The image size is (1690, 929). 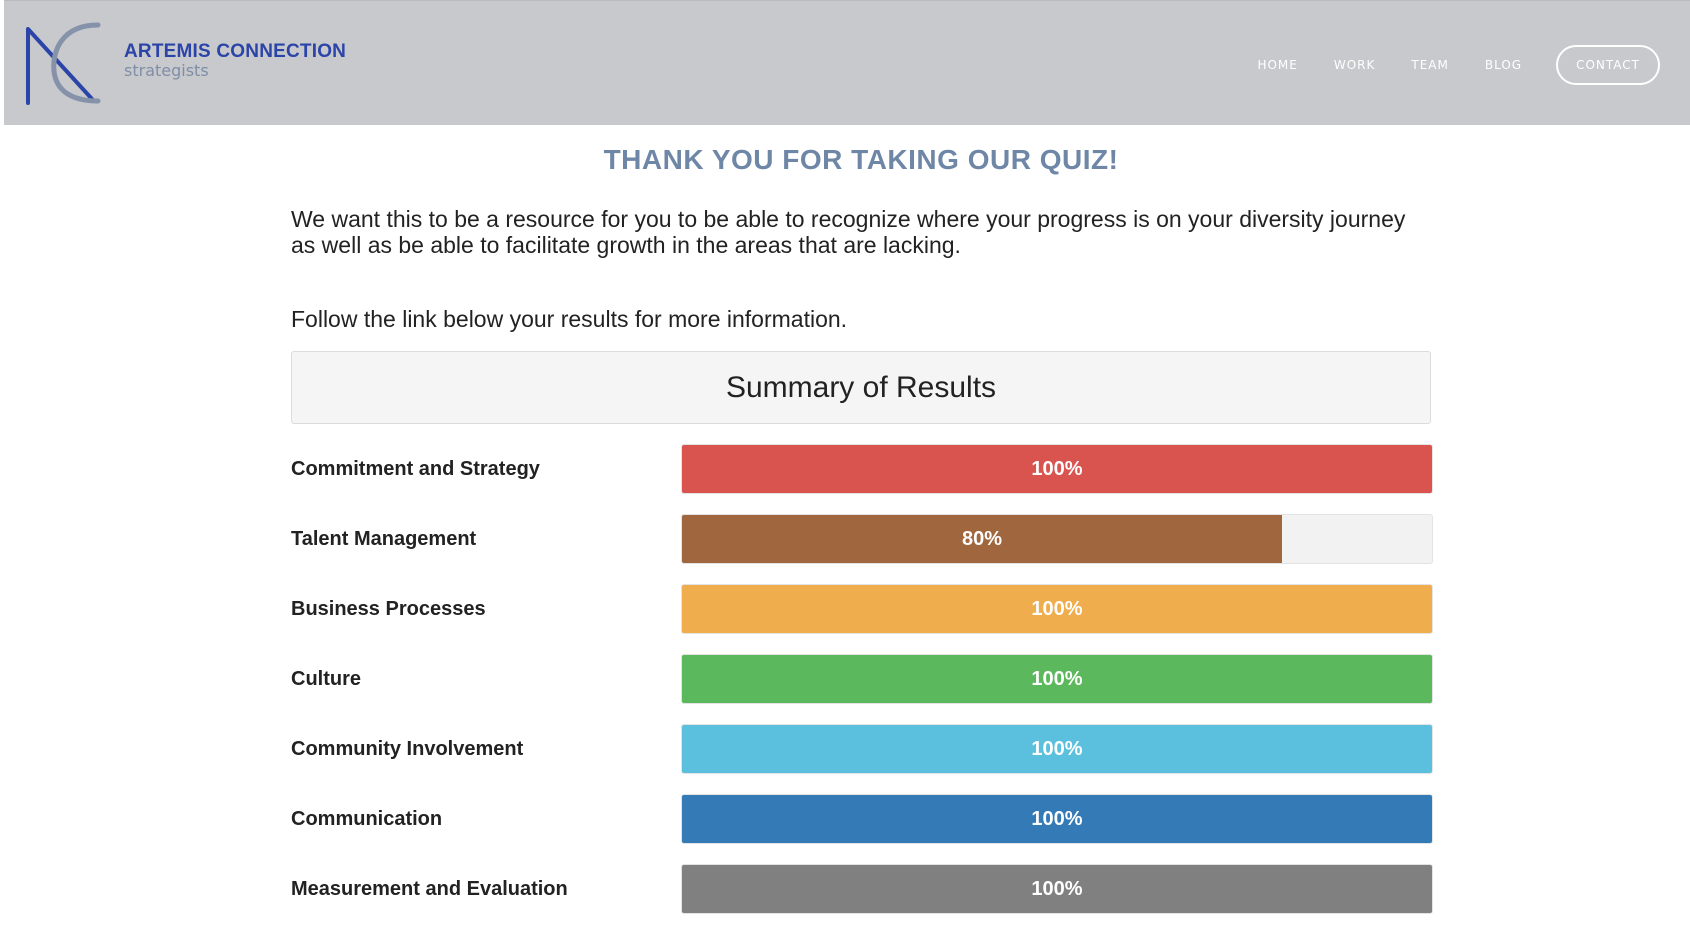 I want to click on page-title: THANK YOU FOR TAKING OUR QUIZ!, so click(x=861, y=159).